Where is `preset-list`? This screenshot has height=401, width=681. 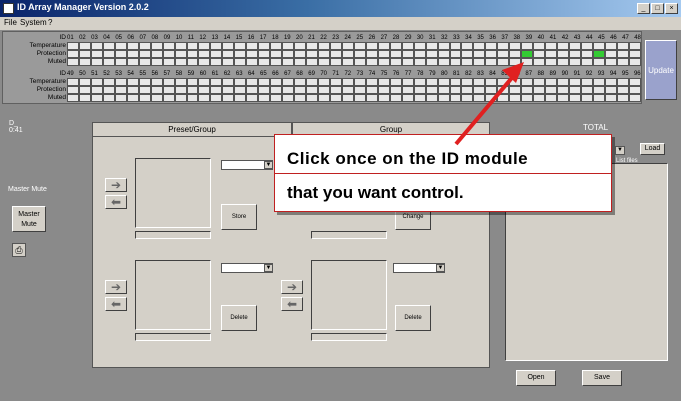
preset-list is located at coordinates (173, 193).